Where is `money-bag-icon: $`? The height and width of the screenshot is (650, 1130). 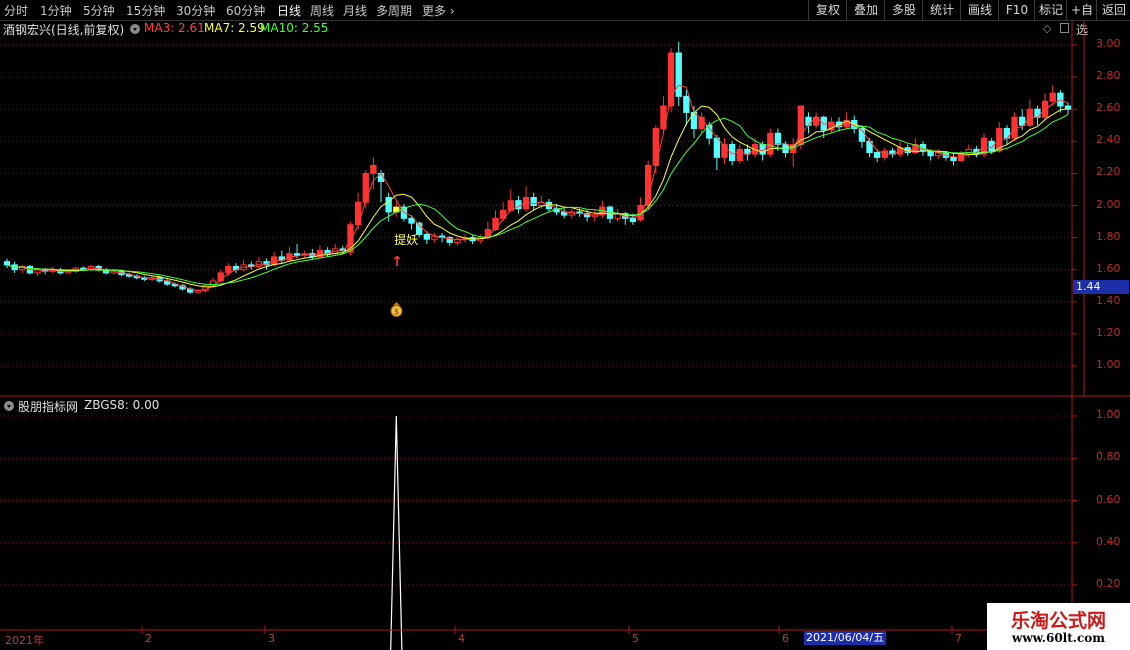 money-bag-icon: $ is located at coordinates (396, 309).